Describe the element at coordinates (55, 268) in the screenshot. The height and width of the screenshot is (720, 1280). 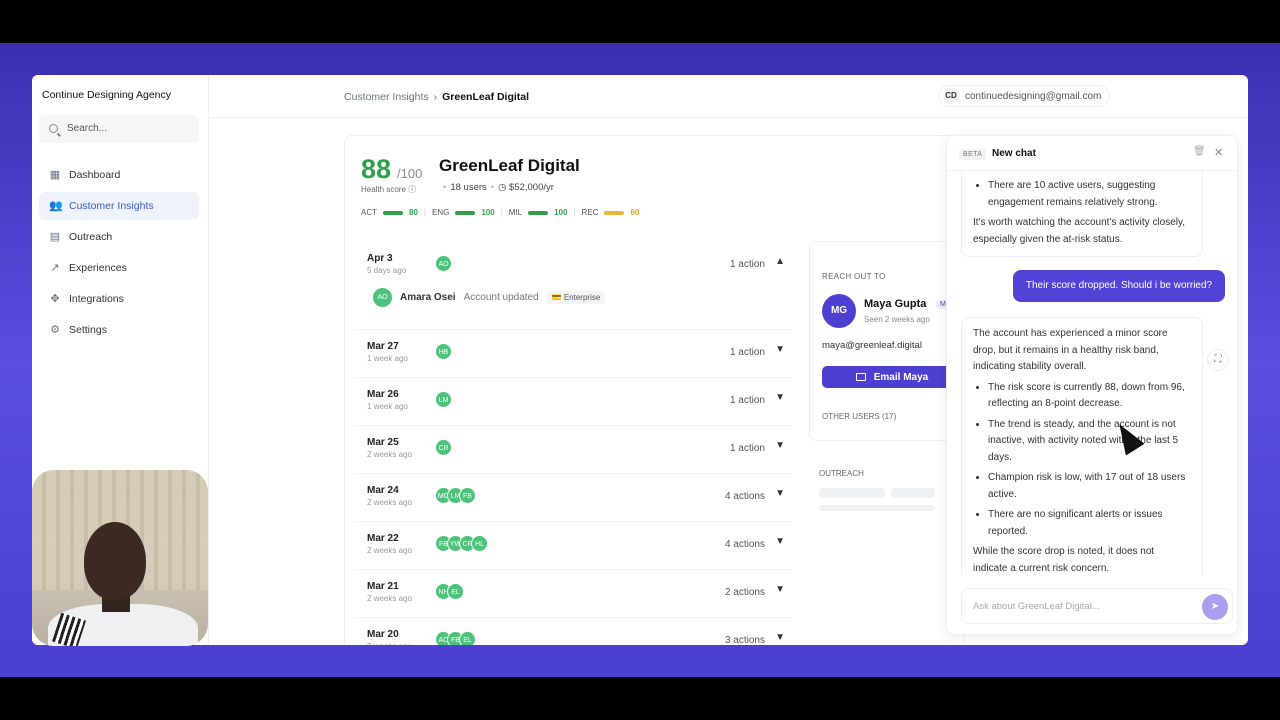
I see `trend-icon: ↗` at that location.